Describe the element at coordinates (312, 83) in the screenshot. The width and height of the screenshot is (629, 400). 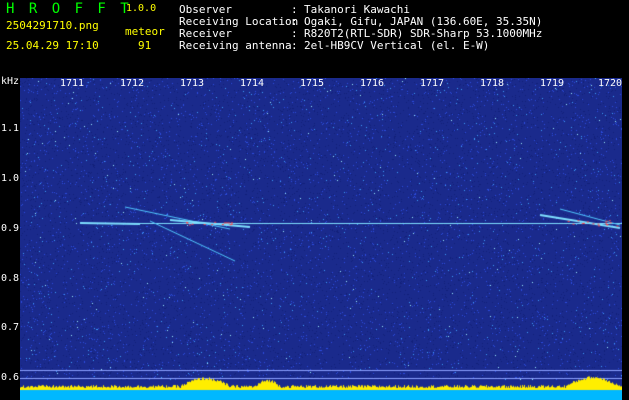
I see `x-tick-label: 1715` at that location.